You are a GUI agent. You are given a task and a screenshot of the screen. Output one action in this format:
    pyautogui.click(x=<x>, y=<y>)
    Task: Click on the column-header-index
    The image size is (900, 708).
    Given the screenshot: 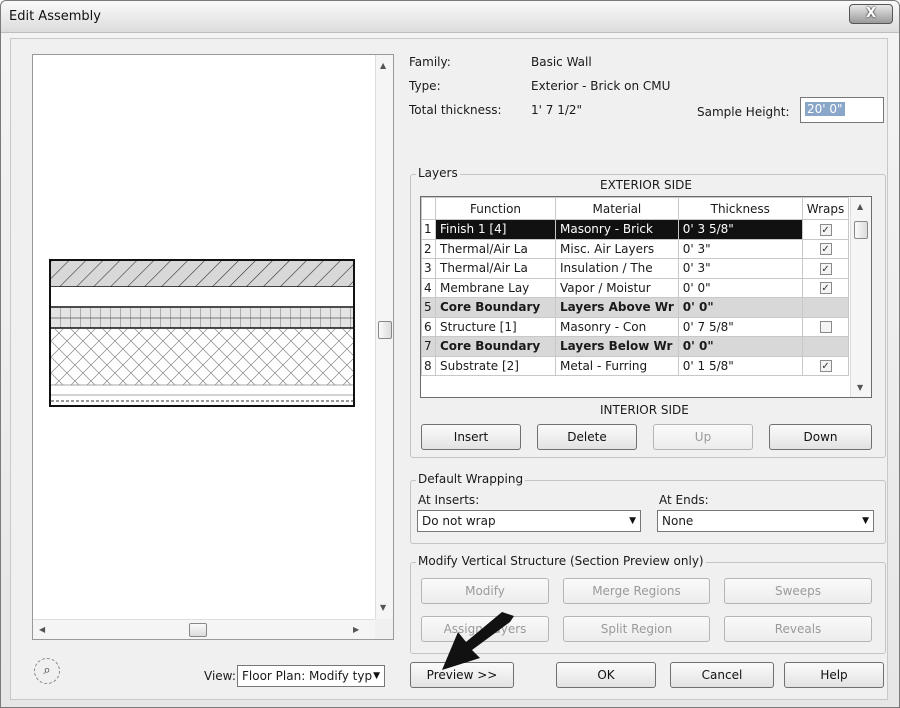 What is the action you would take?
    pyautogui.click(x=428, y=208)
    